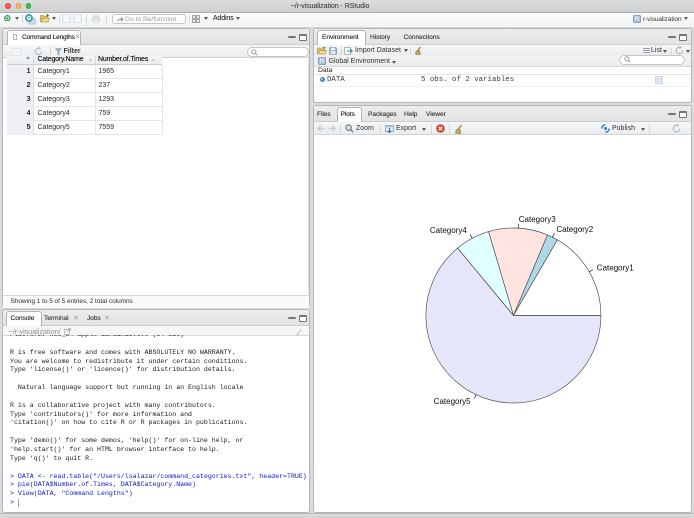  I want to click on svg-text: Category4, so click(448, 230).